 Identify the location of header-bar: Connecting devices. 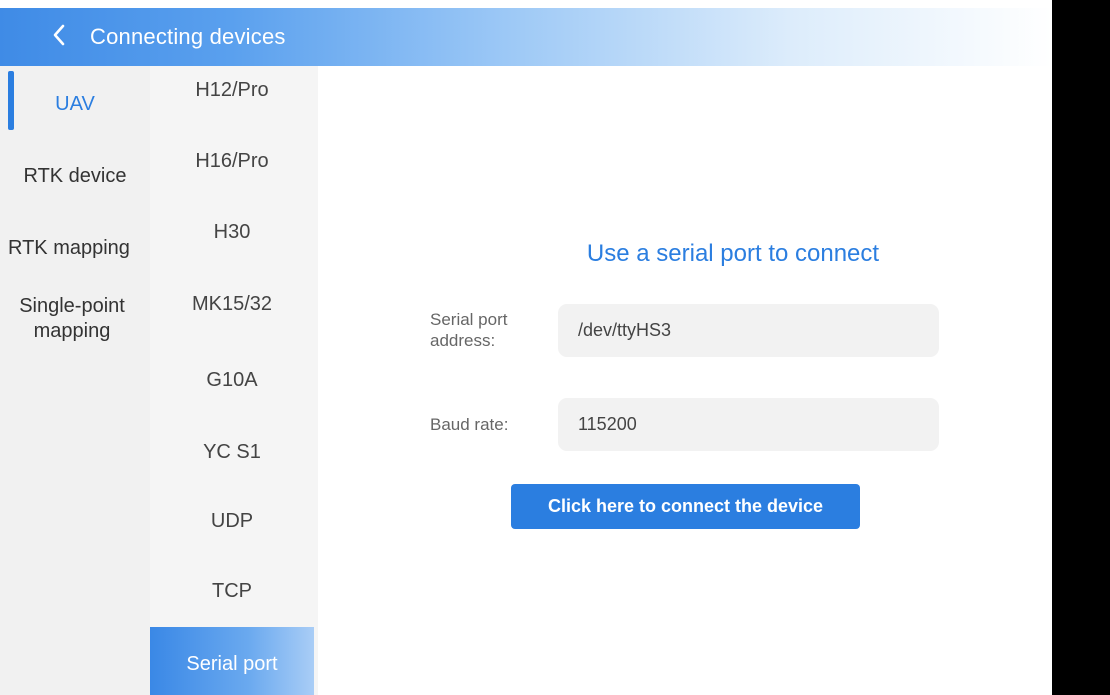
(526, 37).